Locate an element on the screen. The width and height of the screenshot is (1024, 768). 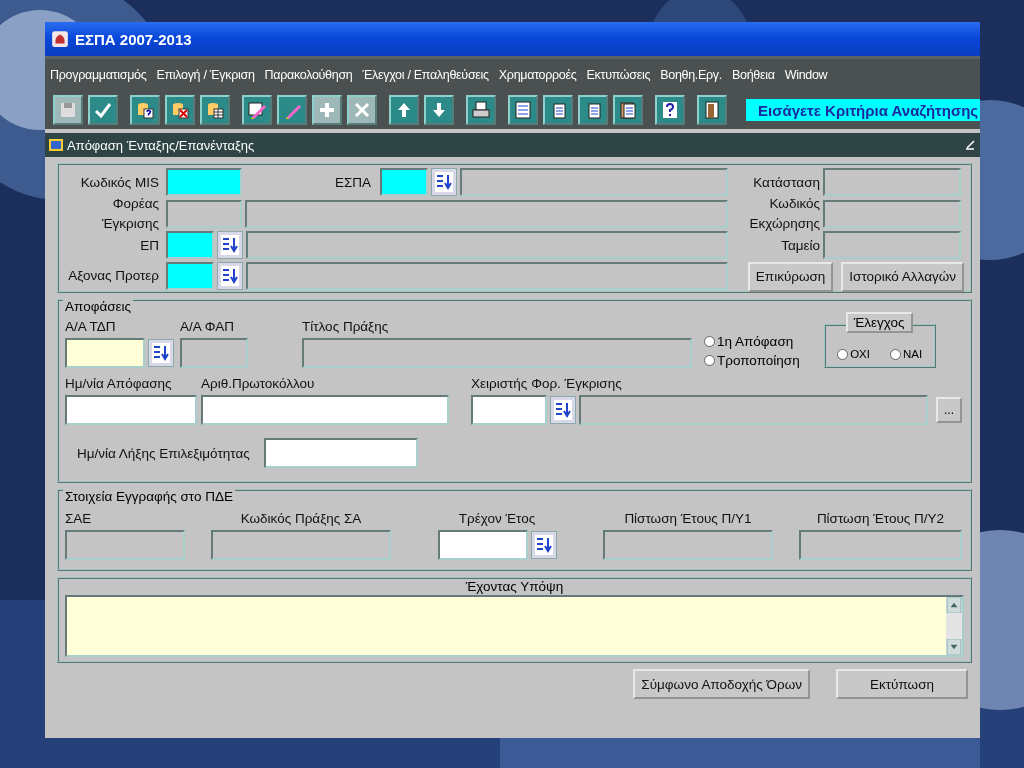
field-label: Πίστωση Έτους Π/Υ2 is located at coordinates (880, 519).